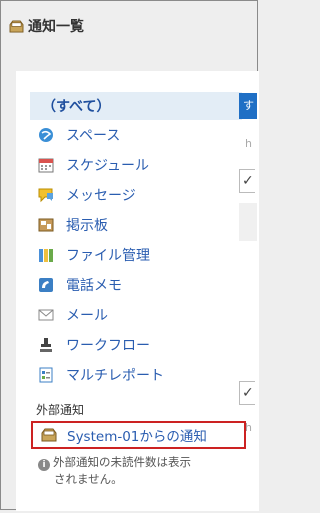 The width and height of the screenshot is (320, 513). What do you see at coordinates (248, 106) in the screenshot?
I see `tab-partial: す` at bounding box center [248, 106].